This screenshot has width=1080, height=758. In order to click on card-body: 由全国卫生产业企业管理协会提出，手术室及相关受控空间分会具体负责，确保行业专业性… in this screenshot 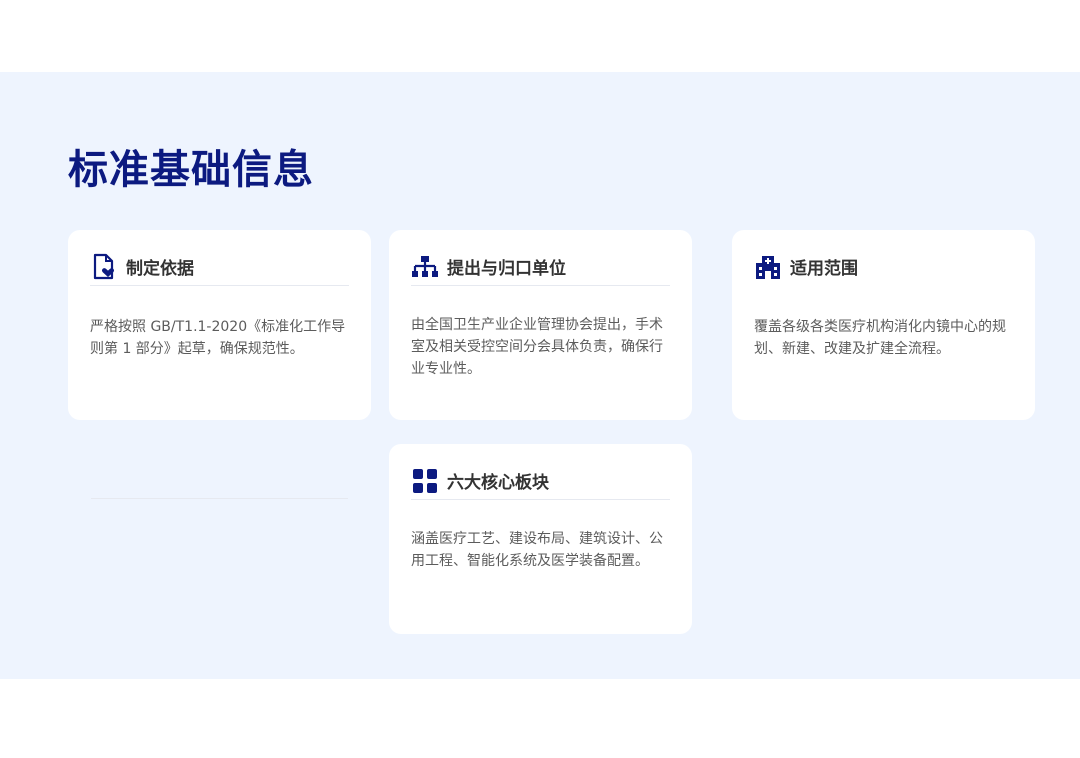, I will do `click(537, 347)`.